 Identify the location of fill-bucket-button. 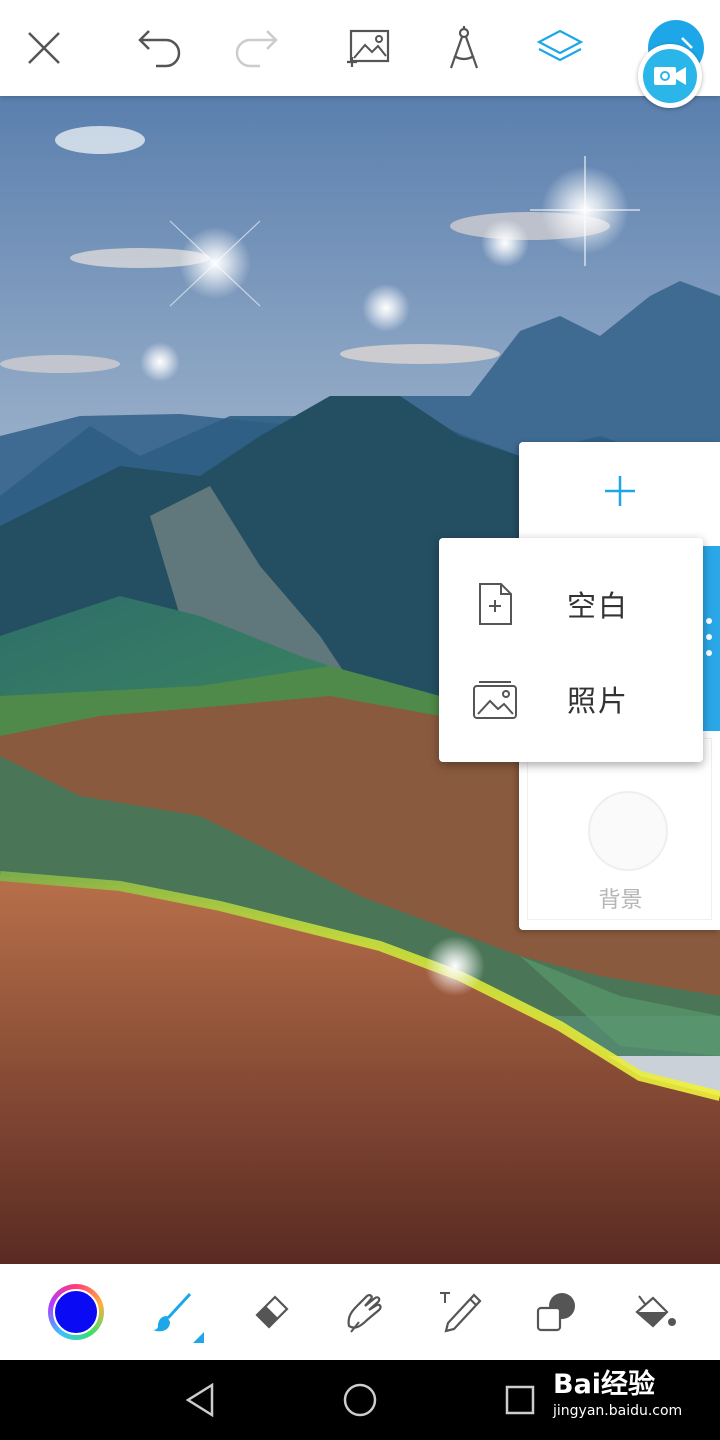
(654, 1312).